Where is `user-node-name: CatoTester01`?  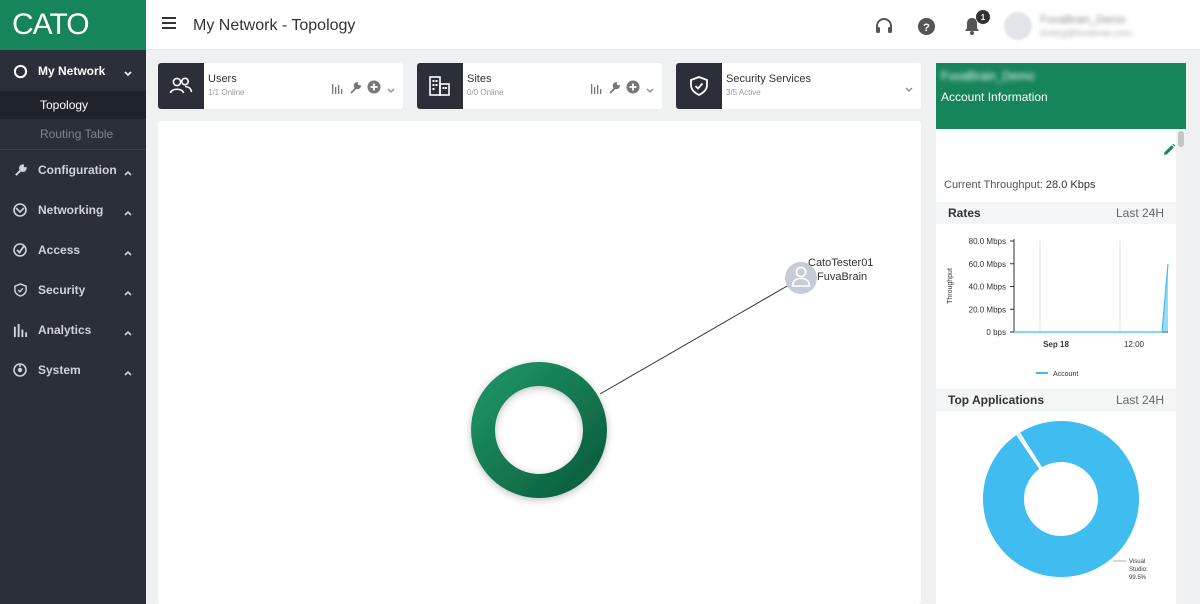
user-node-name: CatoTester01 is located at coordinates (841, 263).